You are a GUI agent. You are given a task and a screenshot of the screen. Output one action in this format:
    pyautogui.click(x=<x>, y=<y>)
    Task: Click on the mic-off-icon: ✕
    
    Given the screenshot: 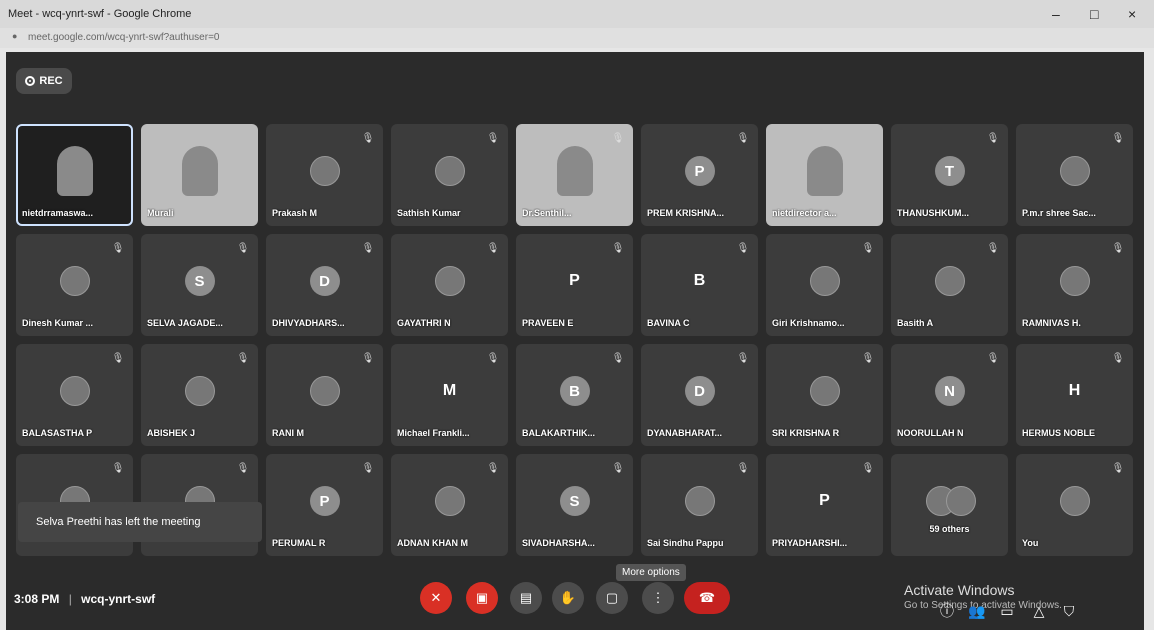 What is the action you would take?
    pyautogui.click(x=436, y=598)
    